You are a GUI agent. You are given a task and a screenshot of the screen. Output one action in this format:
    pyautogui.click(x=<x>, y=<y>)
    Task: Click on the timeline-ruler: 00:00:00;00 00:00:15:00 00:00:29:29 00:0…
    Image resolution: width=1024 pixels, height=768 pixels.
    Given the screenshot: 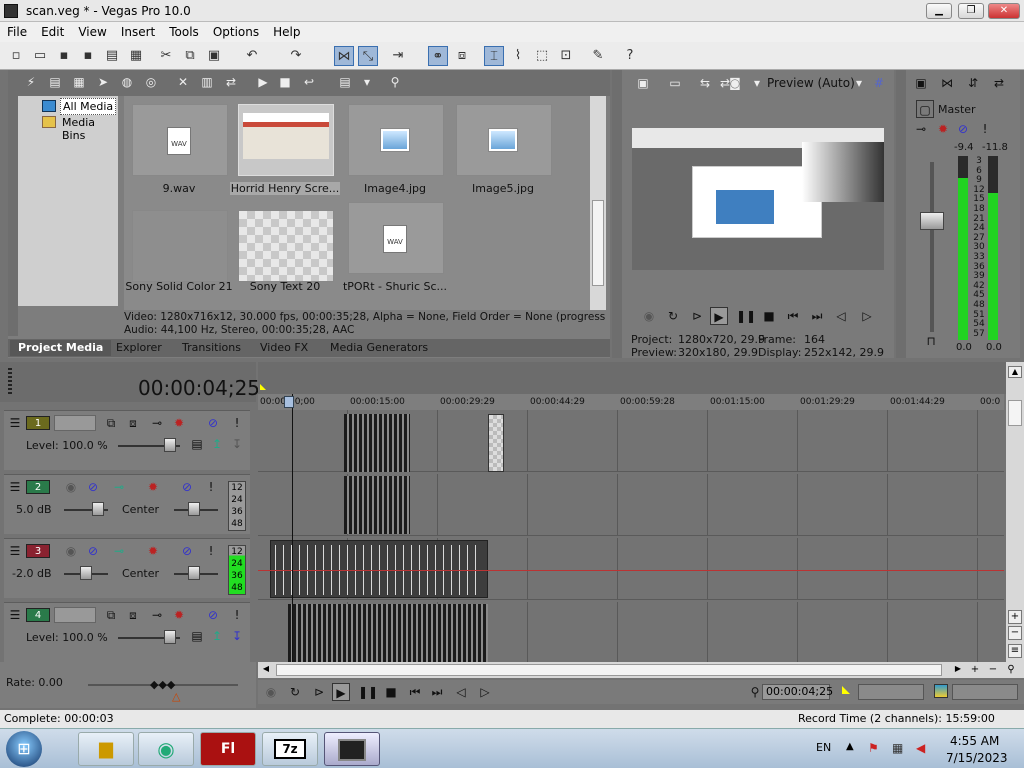 What is the action you would take?
    pyautogui.click(x=631, y=402)
    